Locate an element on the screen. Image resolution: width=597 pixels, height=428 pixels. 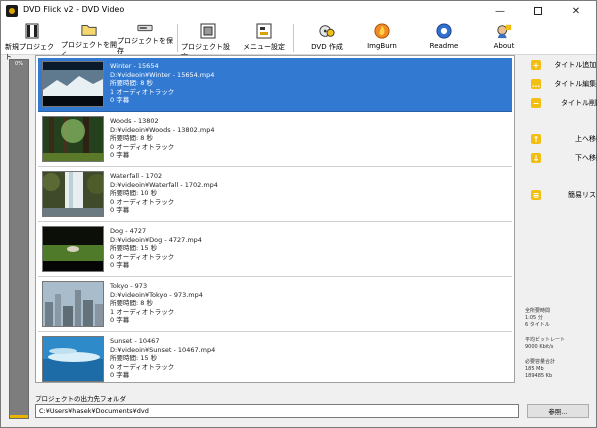
required-size-kb: 189485 Kb is located at coordinates (539, 376).